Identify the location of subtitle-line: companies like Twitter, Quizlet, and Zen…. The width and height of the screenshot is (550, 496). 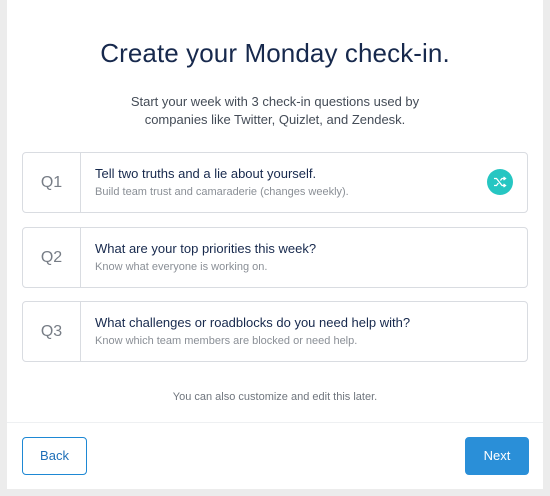
(275, 119).